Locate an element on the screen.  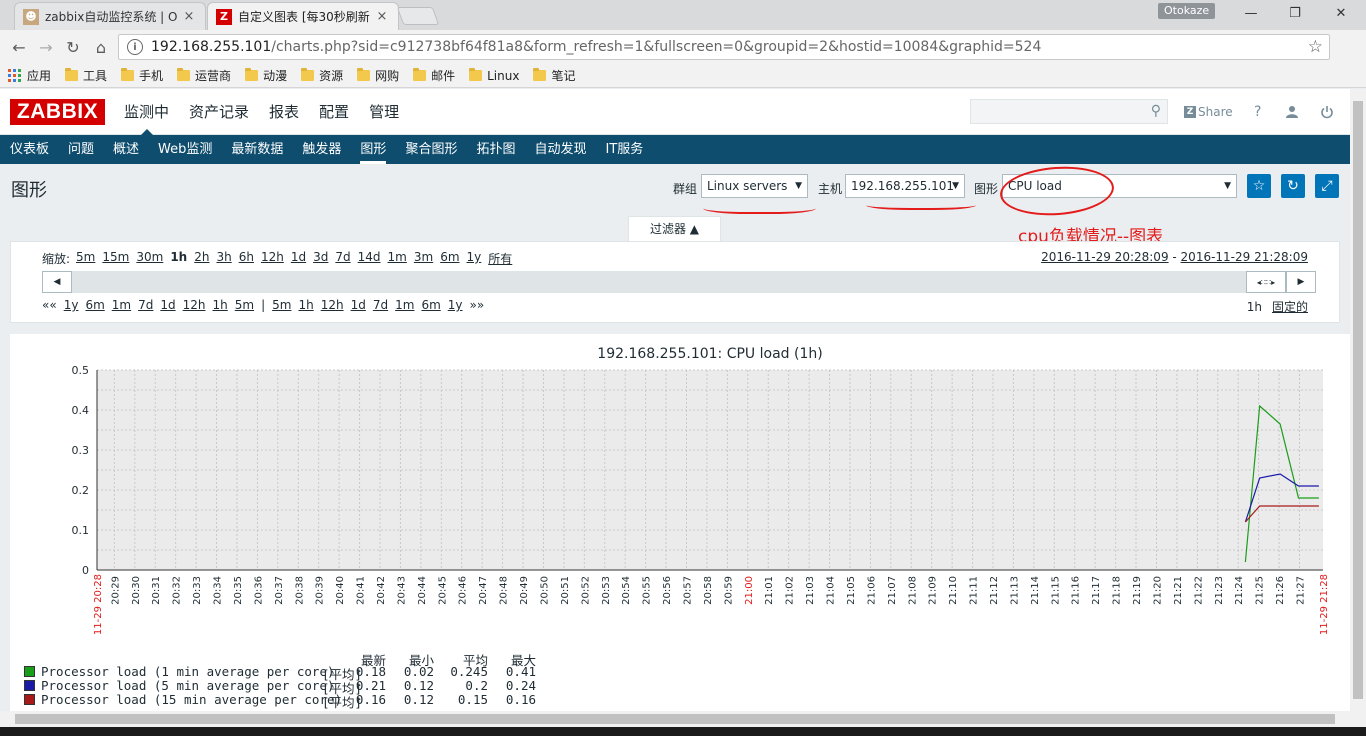
bookmark-star-icon: ☆ is located at coordinates (1315, 47).